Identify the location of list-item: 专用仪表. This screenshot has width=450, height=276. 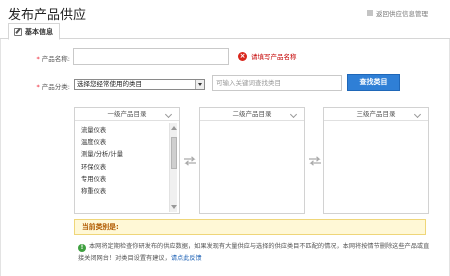
(130, 180).